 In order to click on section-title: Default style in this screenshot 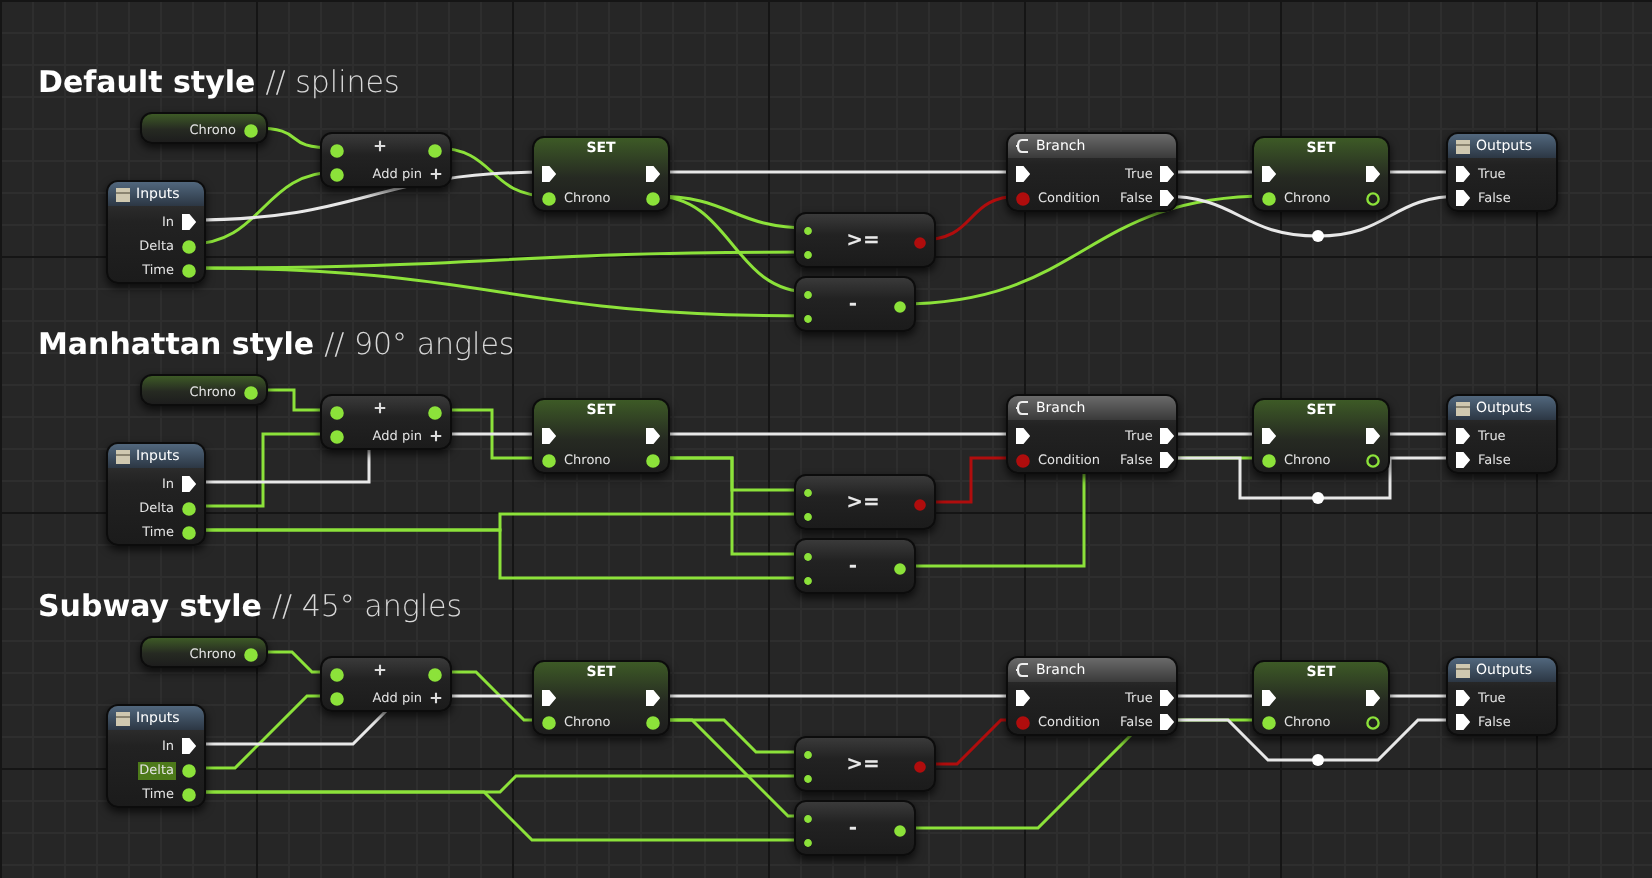, I will do `click(147, 82)`.